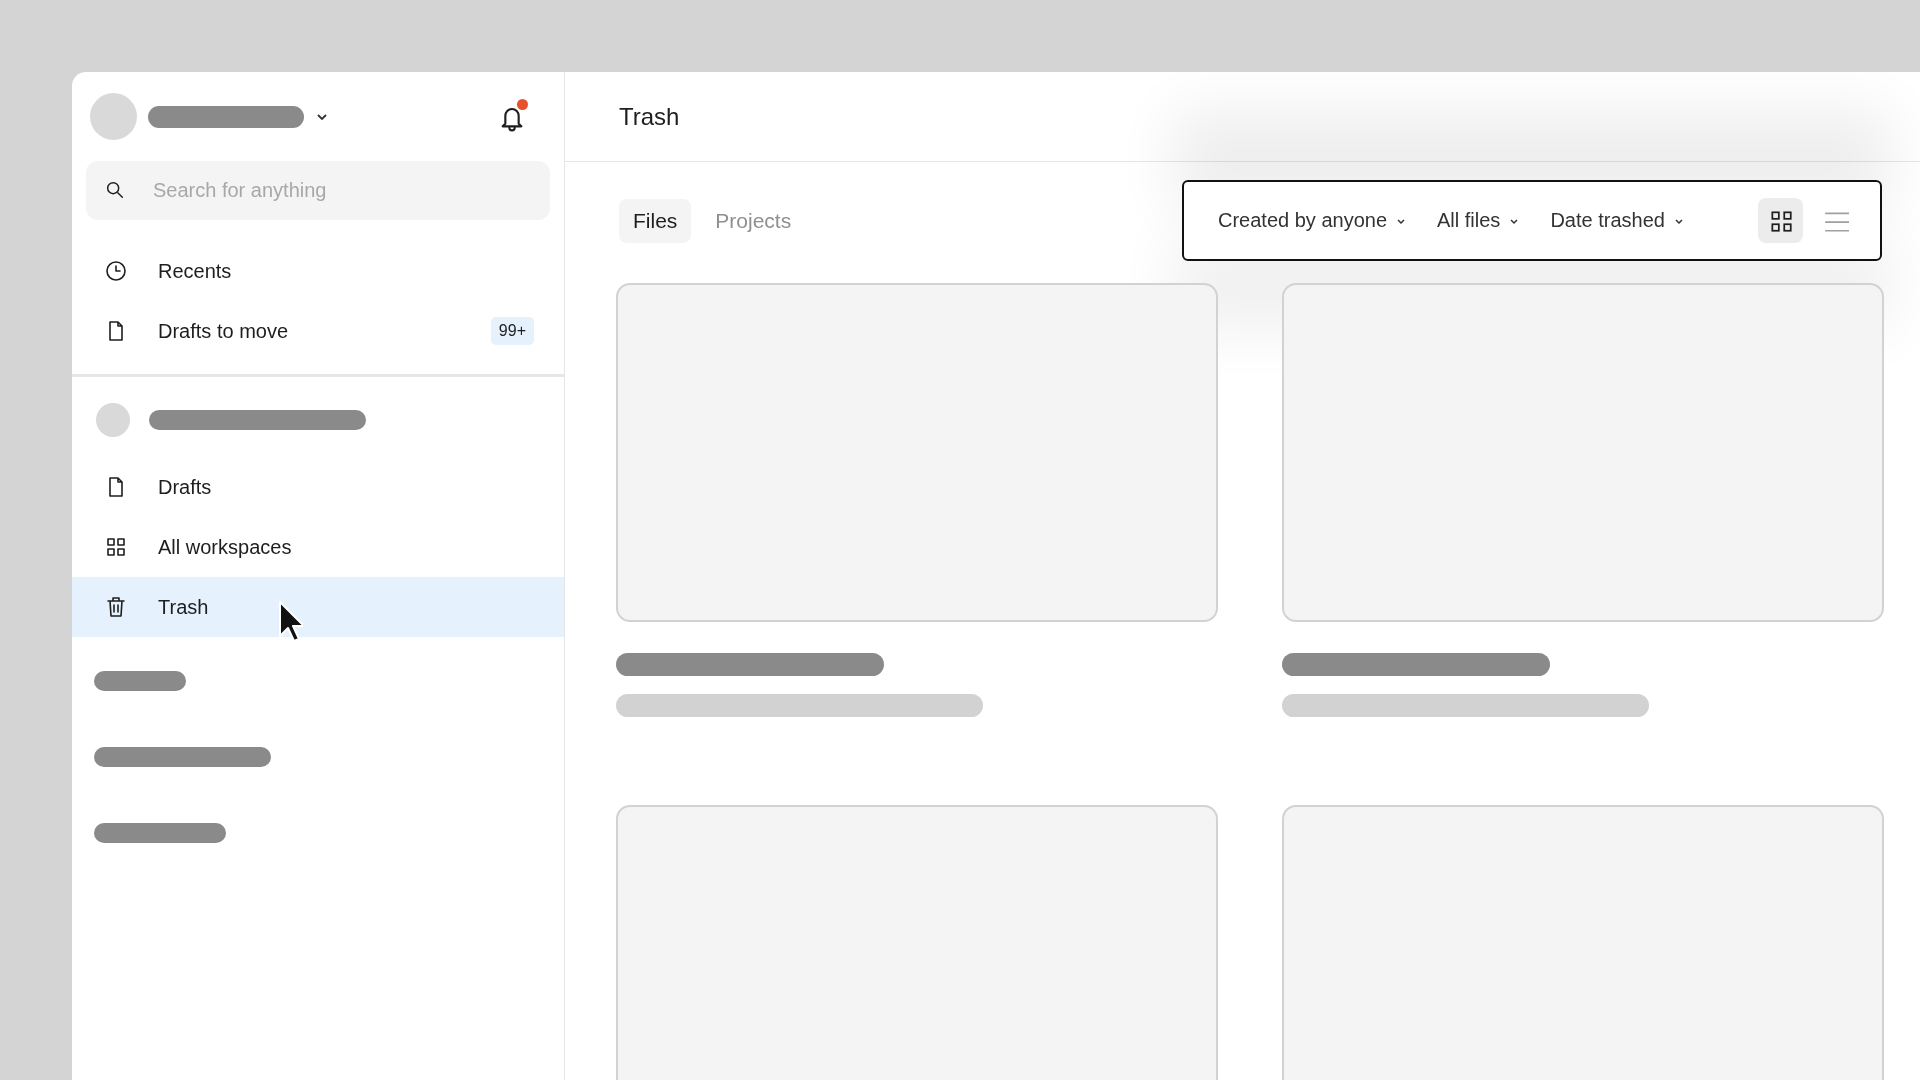 The image size is (1920, 1080). What do you see at coordinates (318, 271) in the screenshot?
I see `sidebar-item: Recents` at bounding box center [318, 271].